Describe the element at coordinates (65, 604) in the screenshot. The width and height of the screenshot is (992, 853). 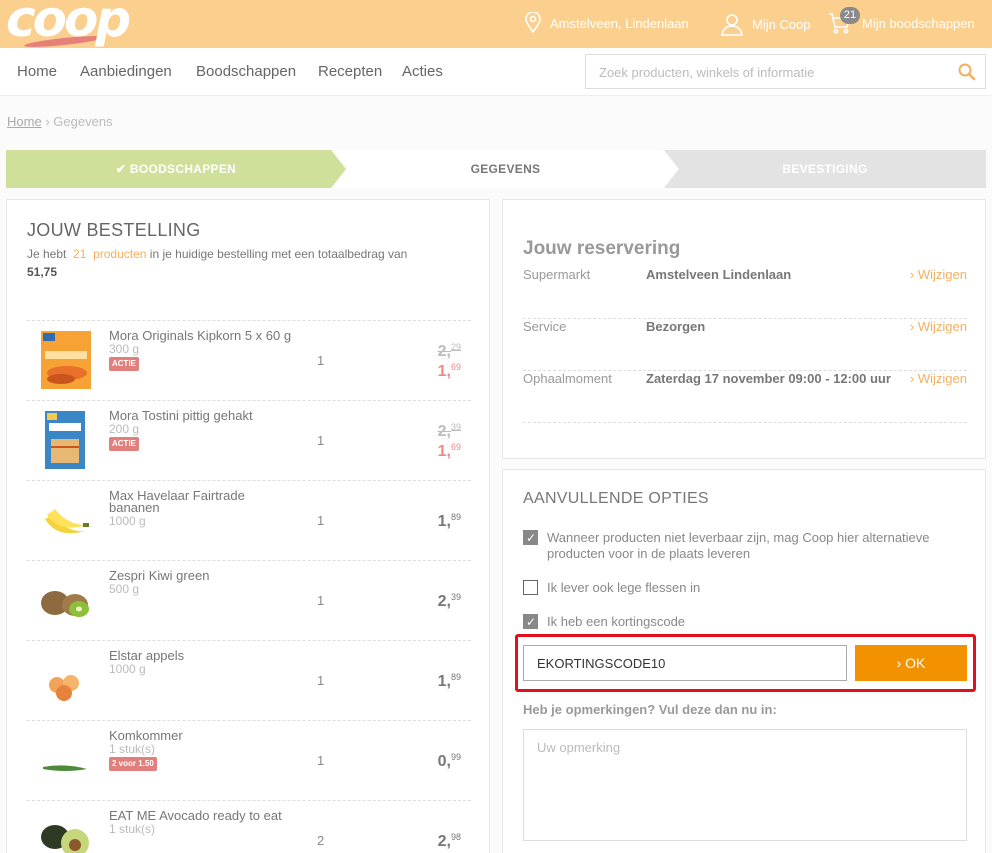
I see `kiwi-icon` at that location.